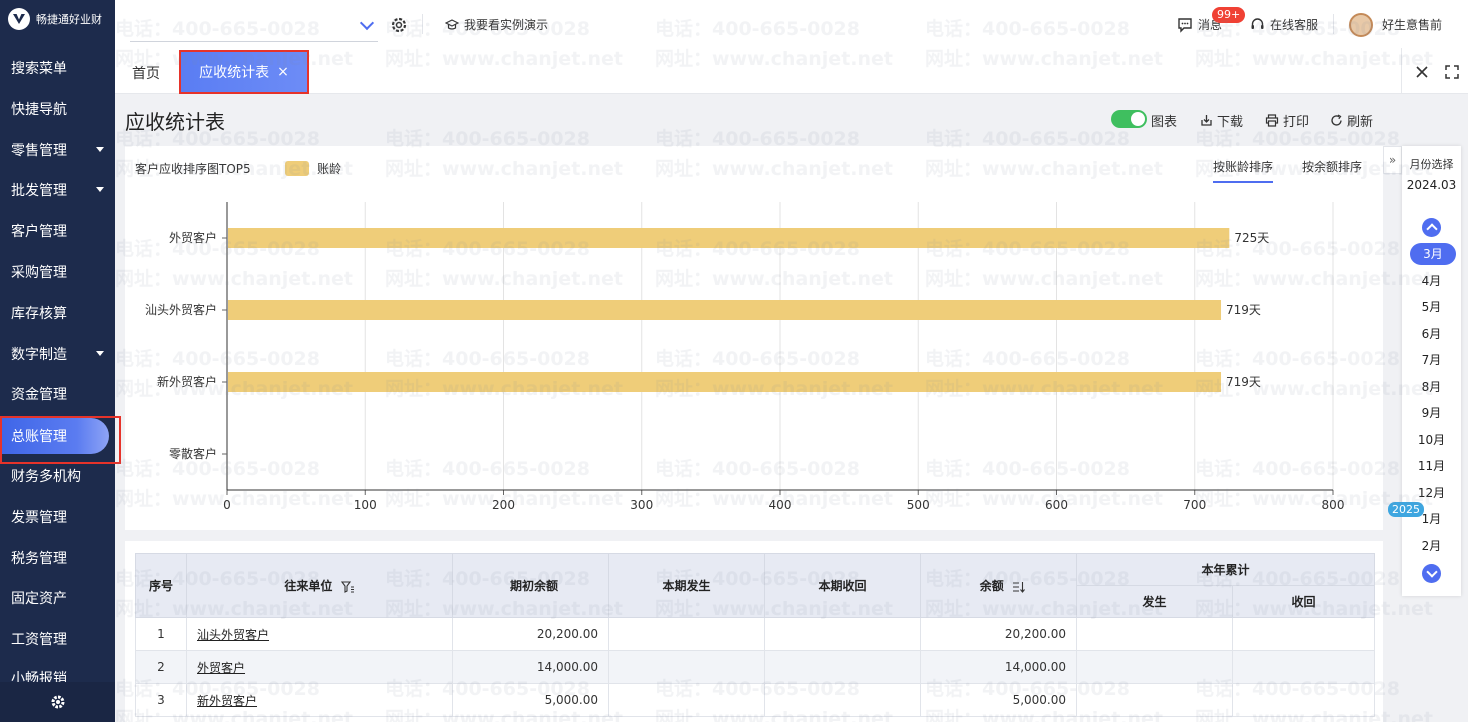  Describe the element at coordinates (39, 558) in the screenshot. I see `sidebar-item-label: 税务管理` at that location.